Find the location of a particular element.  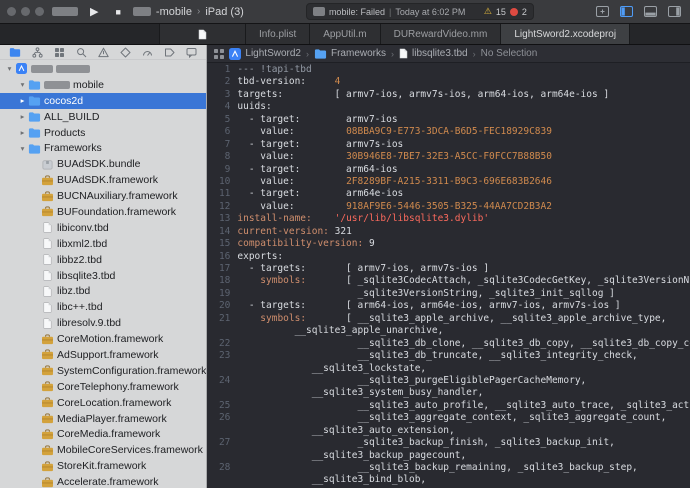

tree-item-frameworks: ▾ Frameworks is located at coordinates (103, 148).